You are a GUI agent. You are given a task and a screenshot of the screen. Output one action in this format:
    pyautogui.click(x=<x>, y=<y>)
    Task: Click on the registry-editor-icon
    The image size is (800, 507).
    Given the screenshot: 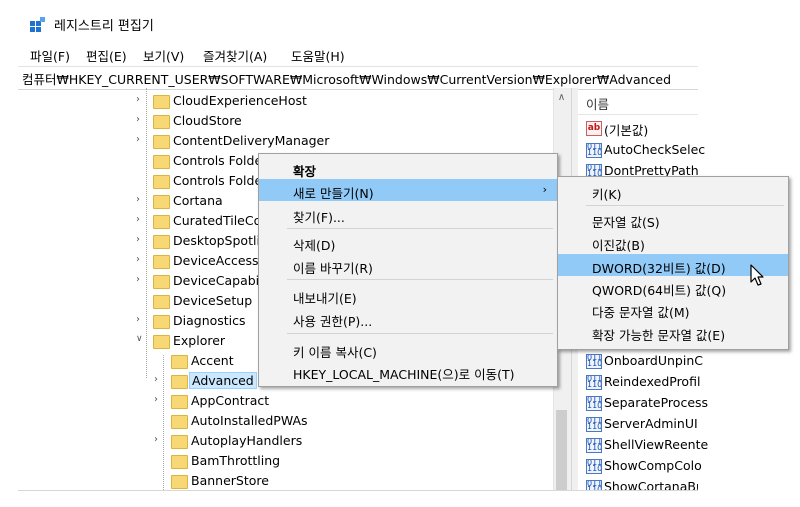 What is the action you would take?
    pyautogui.click(x=38, y=25)
    